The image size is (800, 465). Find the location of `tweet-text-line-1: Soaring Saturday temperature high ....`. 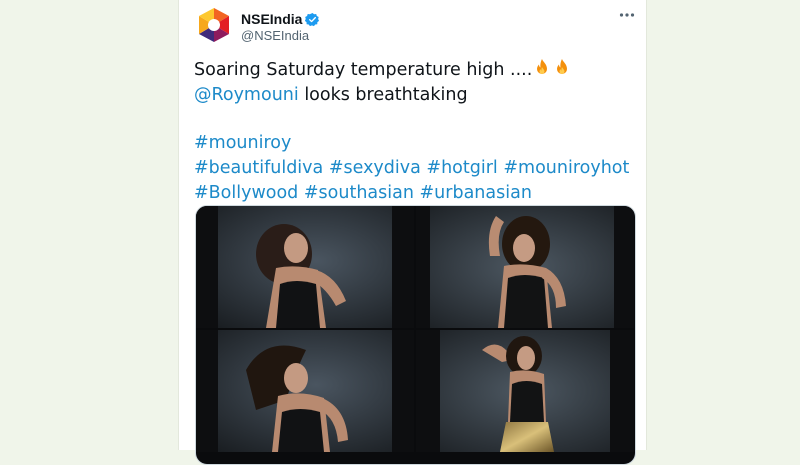

tweet-text-line-1: Soaring Saturday temperature high .... is located at coordinates (414, 70).